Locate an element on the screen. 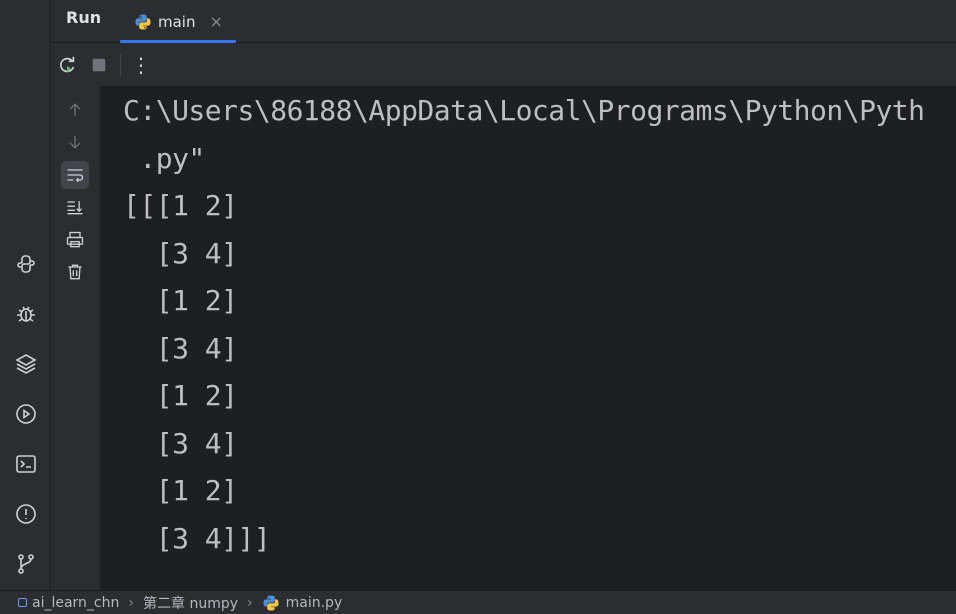  scroll-to-end-icon is located at coordinates (75, 207).